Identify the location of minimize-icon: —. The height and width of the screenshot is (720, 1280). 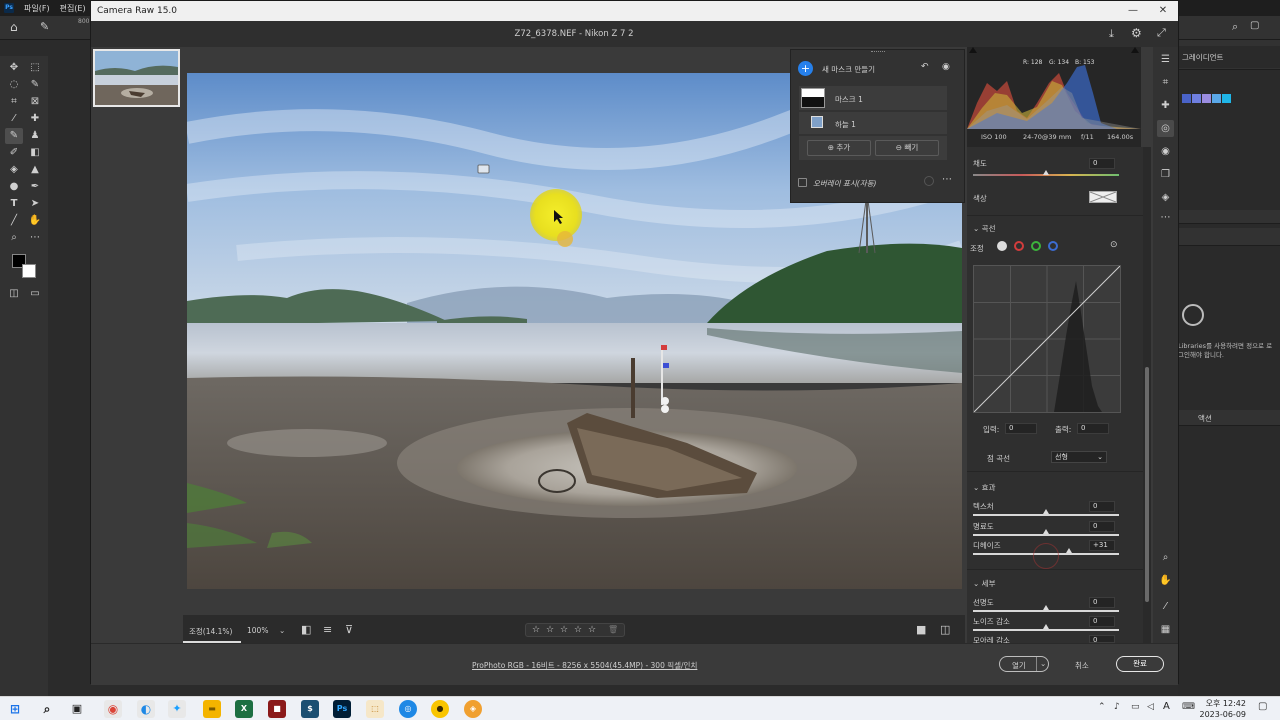
(1133, 11).